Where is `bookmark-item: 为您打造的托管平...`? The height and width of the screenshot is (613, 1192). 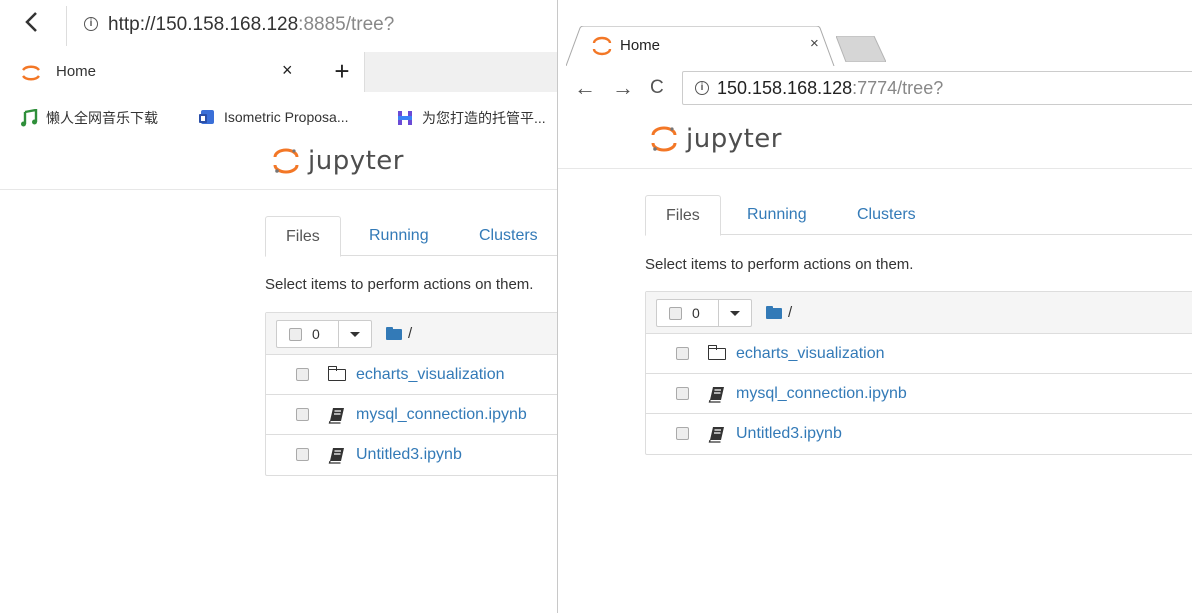
bookmark-item: 为您打造的托管平... is located at coordinates (471, 118).